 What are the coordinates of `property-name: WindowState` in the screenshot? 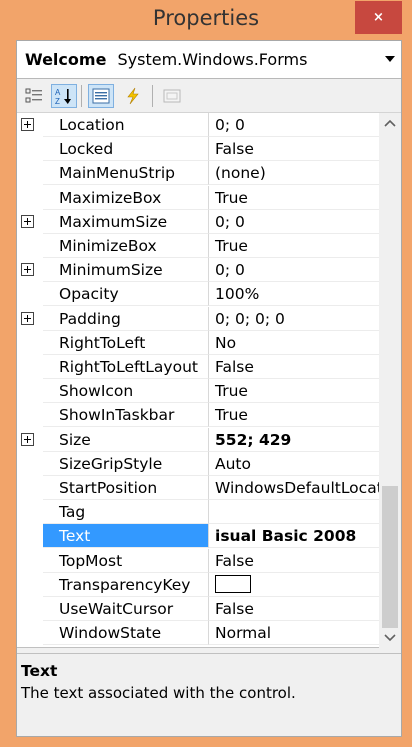 It's located at (126, 633).